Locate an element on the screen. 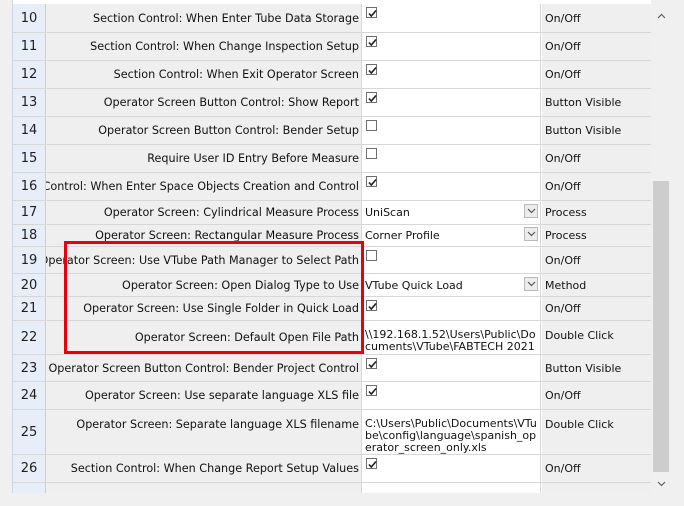 Image resolution: width=684 pixels, height=506 pixels. setting-type is located at coordinates (596, 488).